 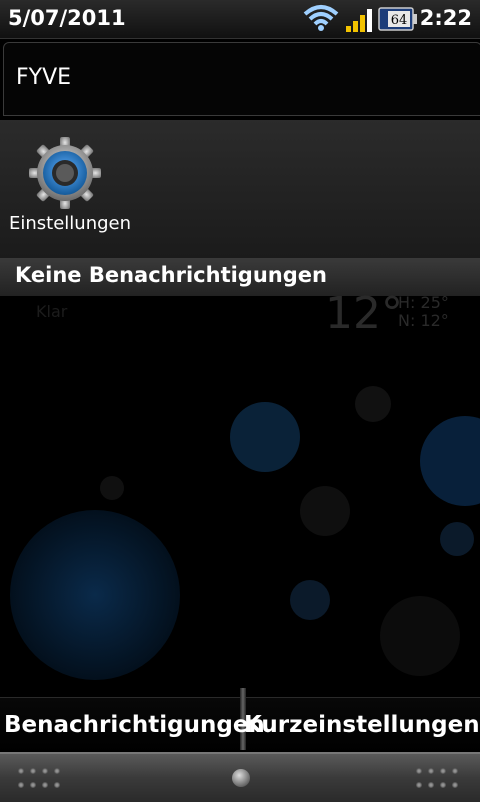 What do you see at coordinates (42, 779) in the screenshot?
I see `grip-dots-left-icon` at bounding box center [42, 779].